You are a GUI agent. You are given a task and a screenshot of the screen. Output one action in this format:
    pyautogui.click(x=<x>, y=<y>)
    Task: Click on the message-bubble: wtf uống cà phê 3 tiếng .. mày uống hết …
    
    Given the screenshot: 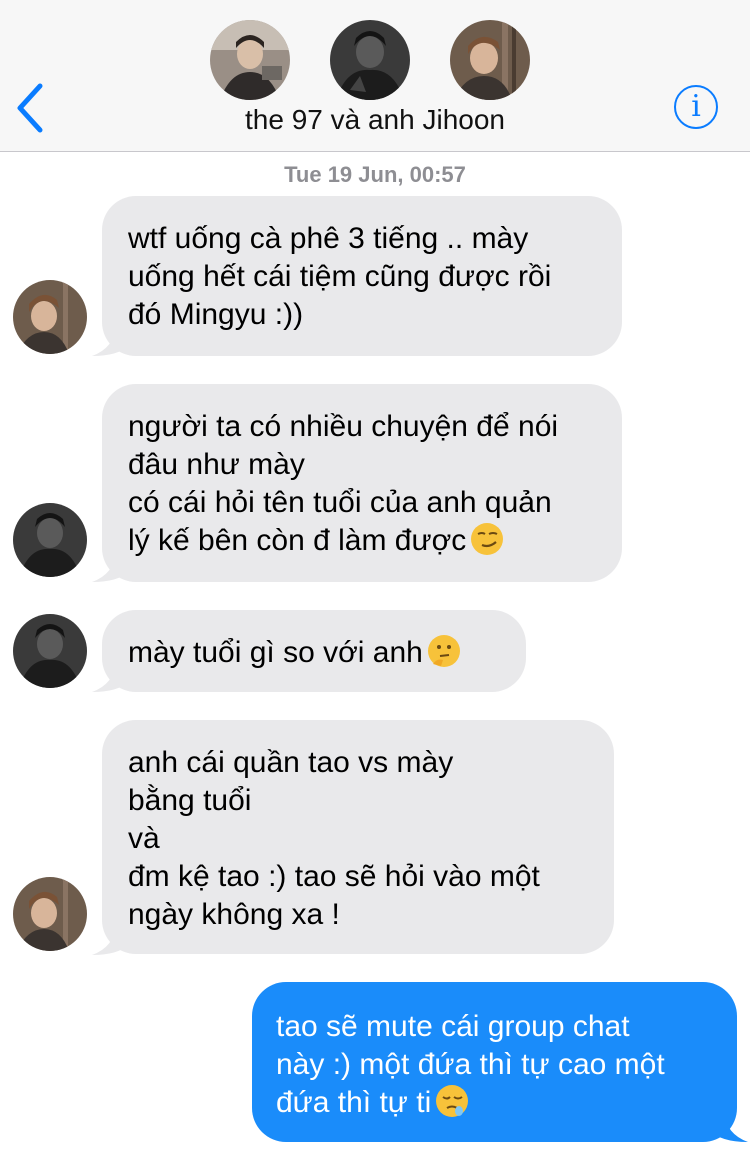 What is the action you would take?
    pyautogui.click(x=362, y=276)
    